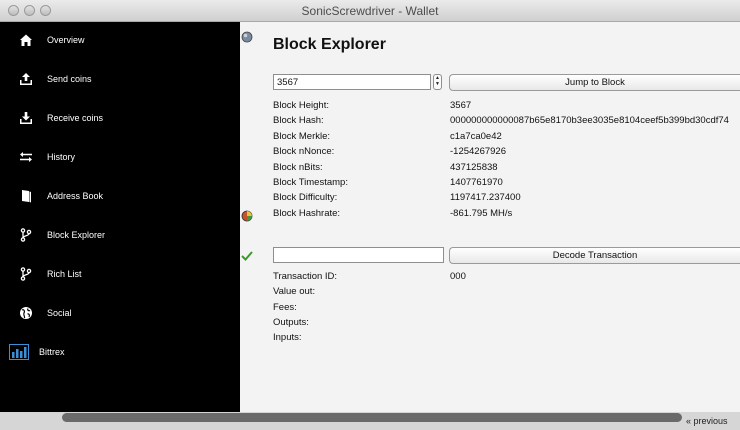 The image size is (740, 430). What do you see at coordinates (26, 196) in the screenshot?
I see `book-icon` at bounding box center [26, 196].